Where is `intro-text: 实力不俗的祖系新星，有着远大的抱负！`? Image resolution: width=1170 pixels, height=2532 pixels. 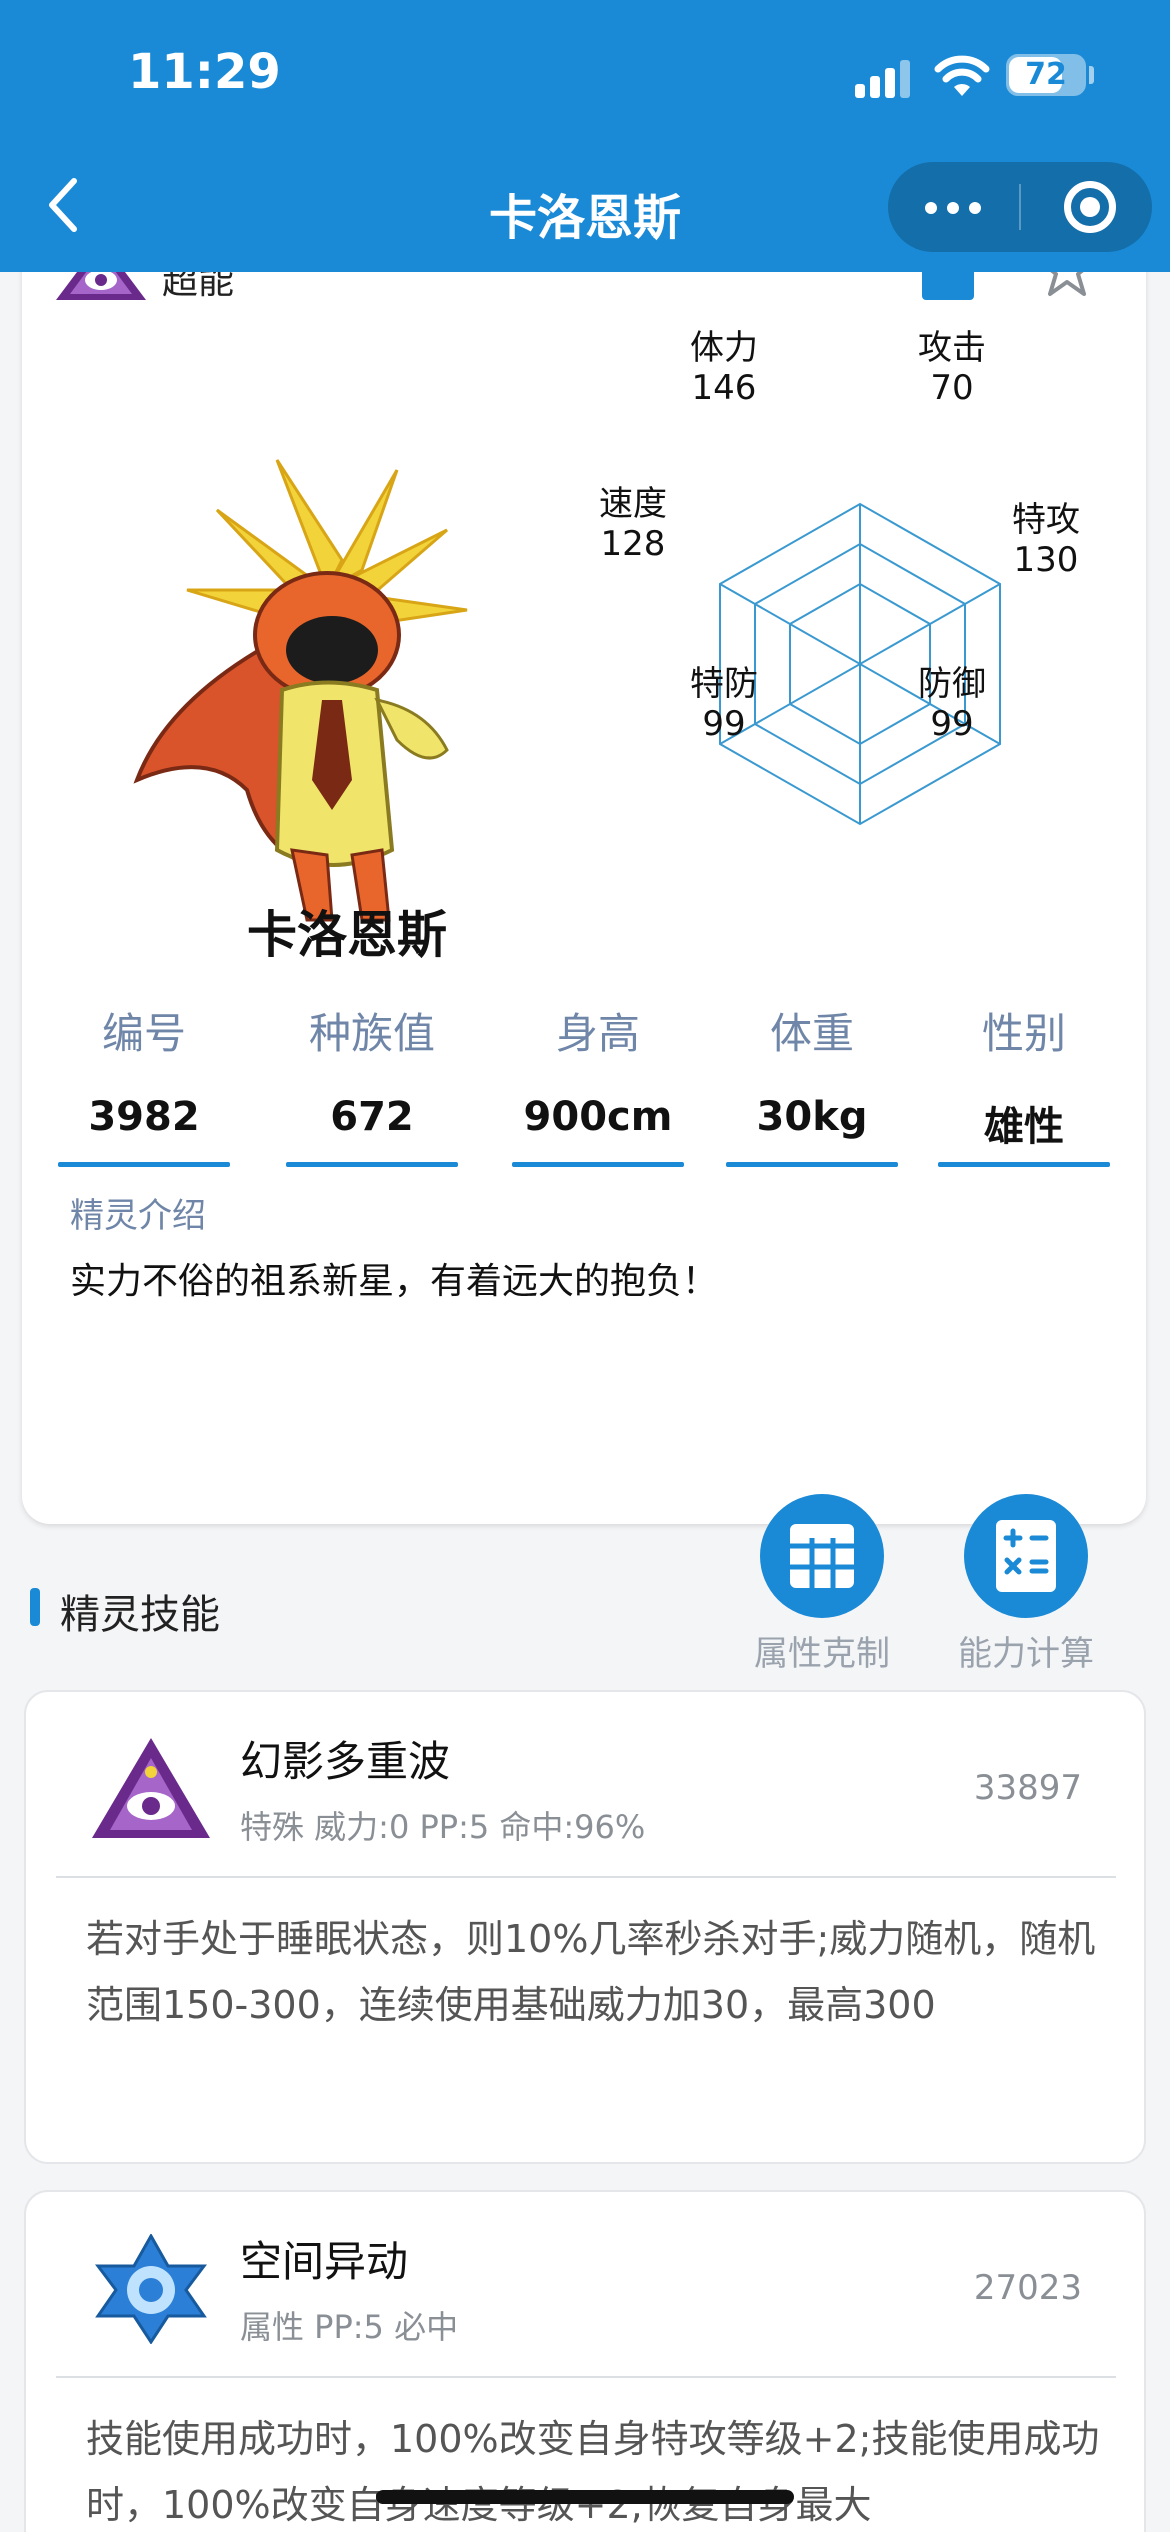 intro-text: 实力不俗的祖系新星，有着远大的抱负！ is located at coordinates (394, 1281).